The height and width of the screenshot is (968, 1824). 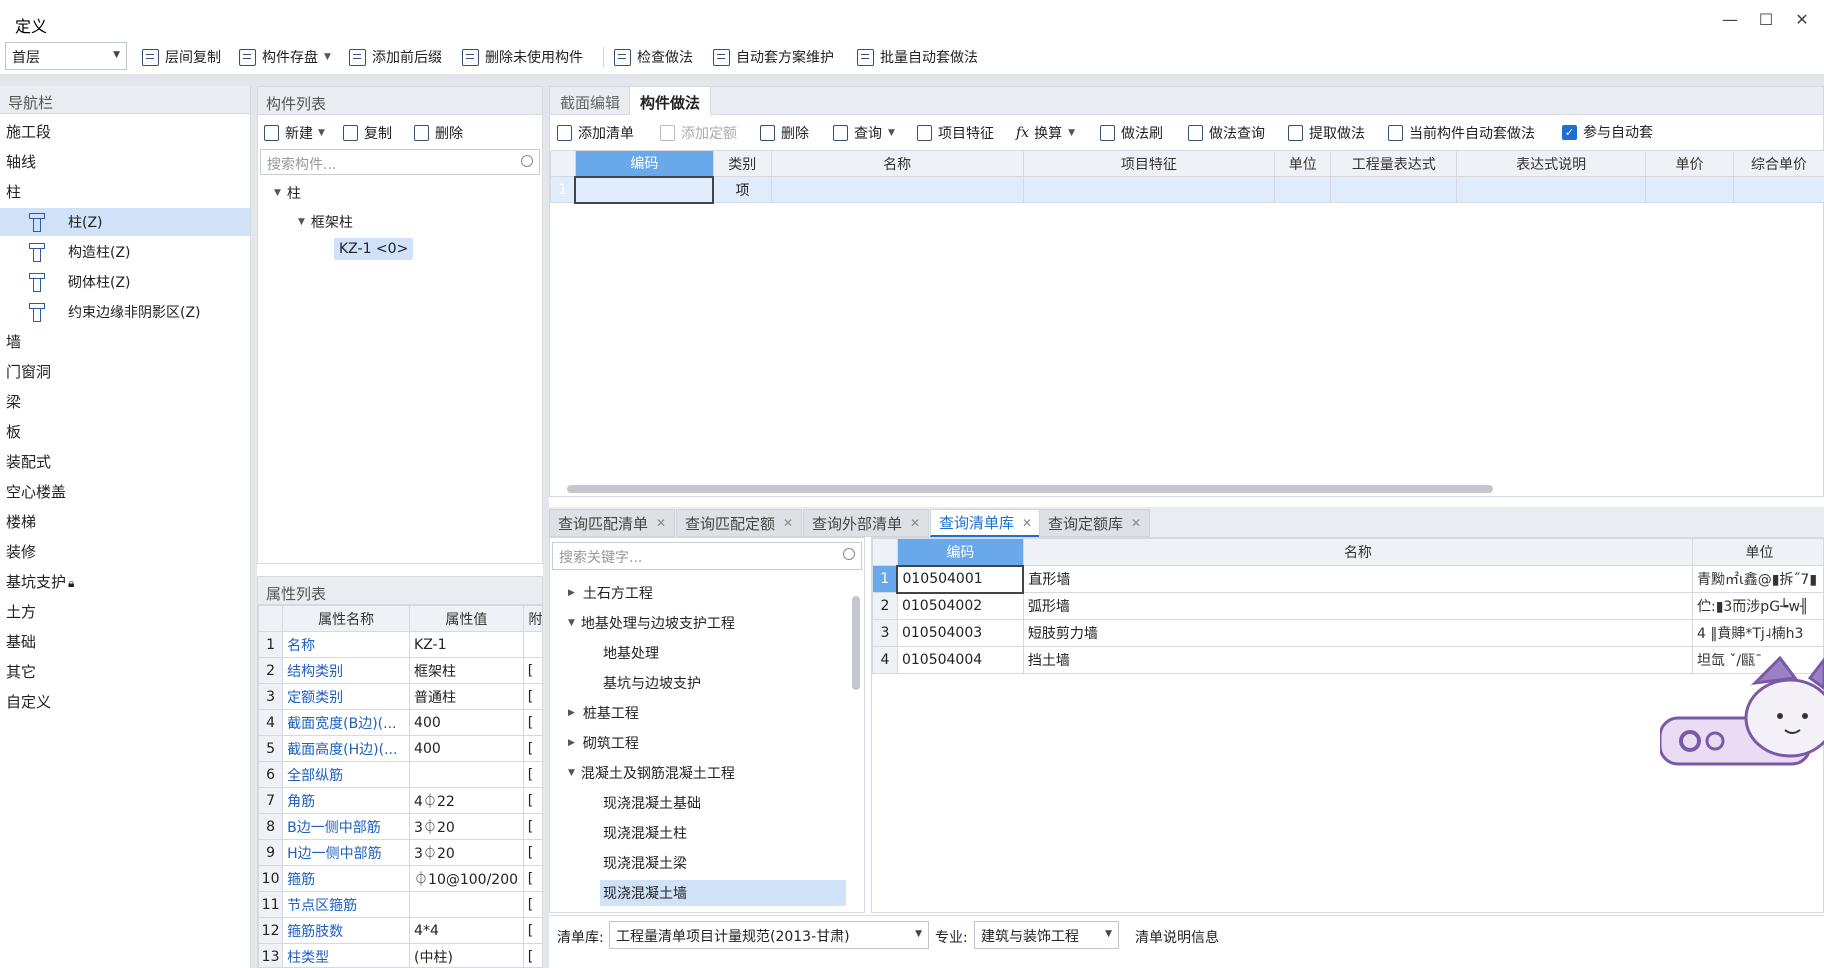 What do you see at coordinates (1045, 133) in the screenshot?
I see `convert-button: fx 换算 ▼` at bounding box center [1045, 133].